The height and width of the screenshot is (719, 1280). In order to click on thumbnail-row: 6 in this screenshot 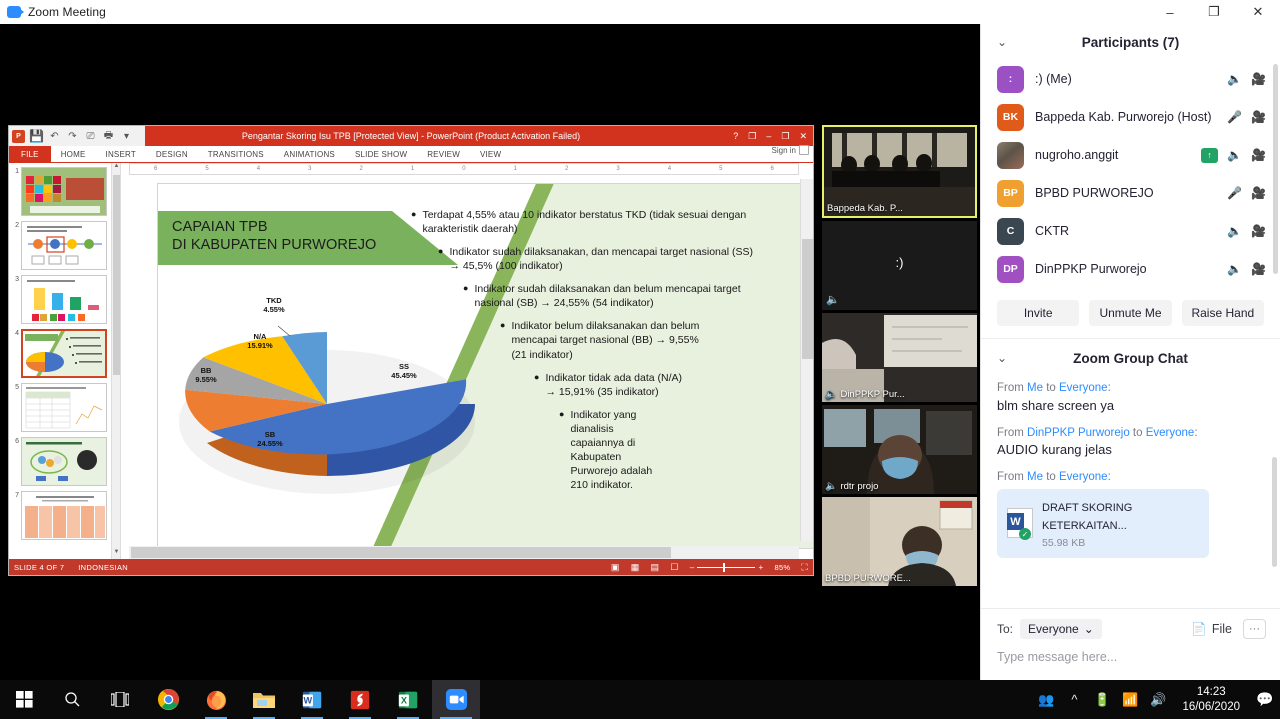, I will do `click(64, 461)`.